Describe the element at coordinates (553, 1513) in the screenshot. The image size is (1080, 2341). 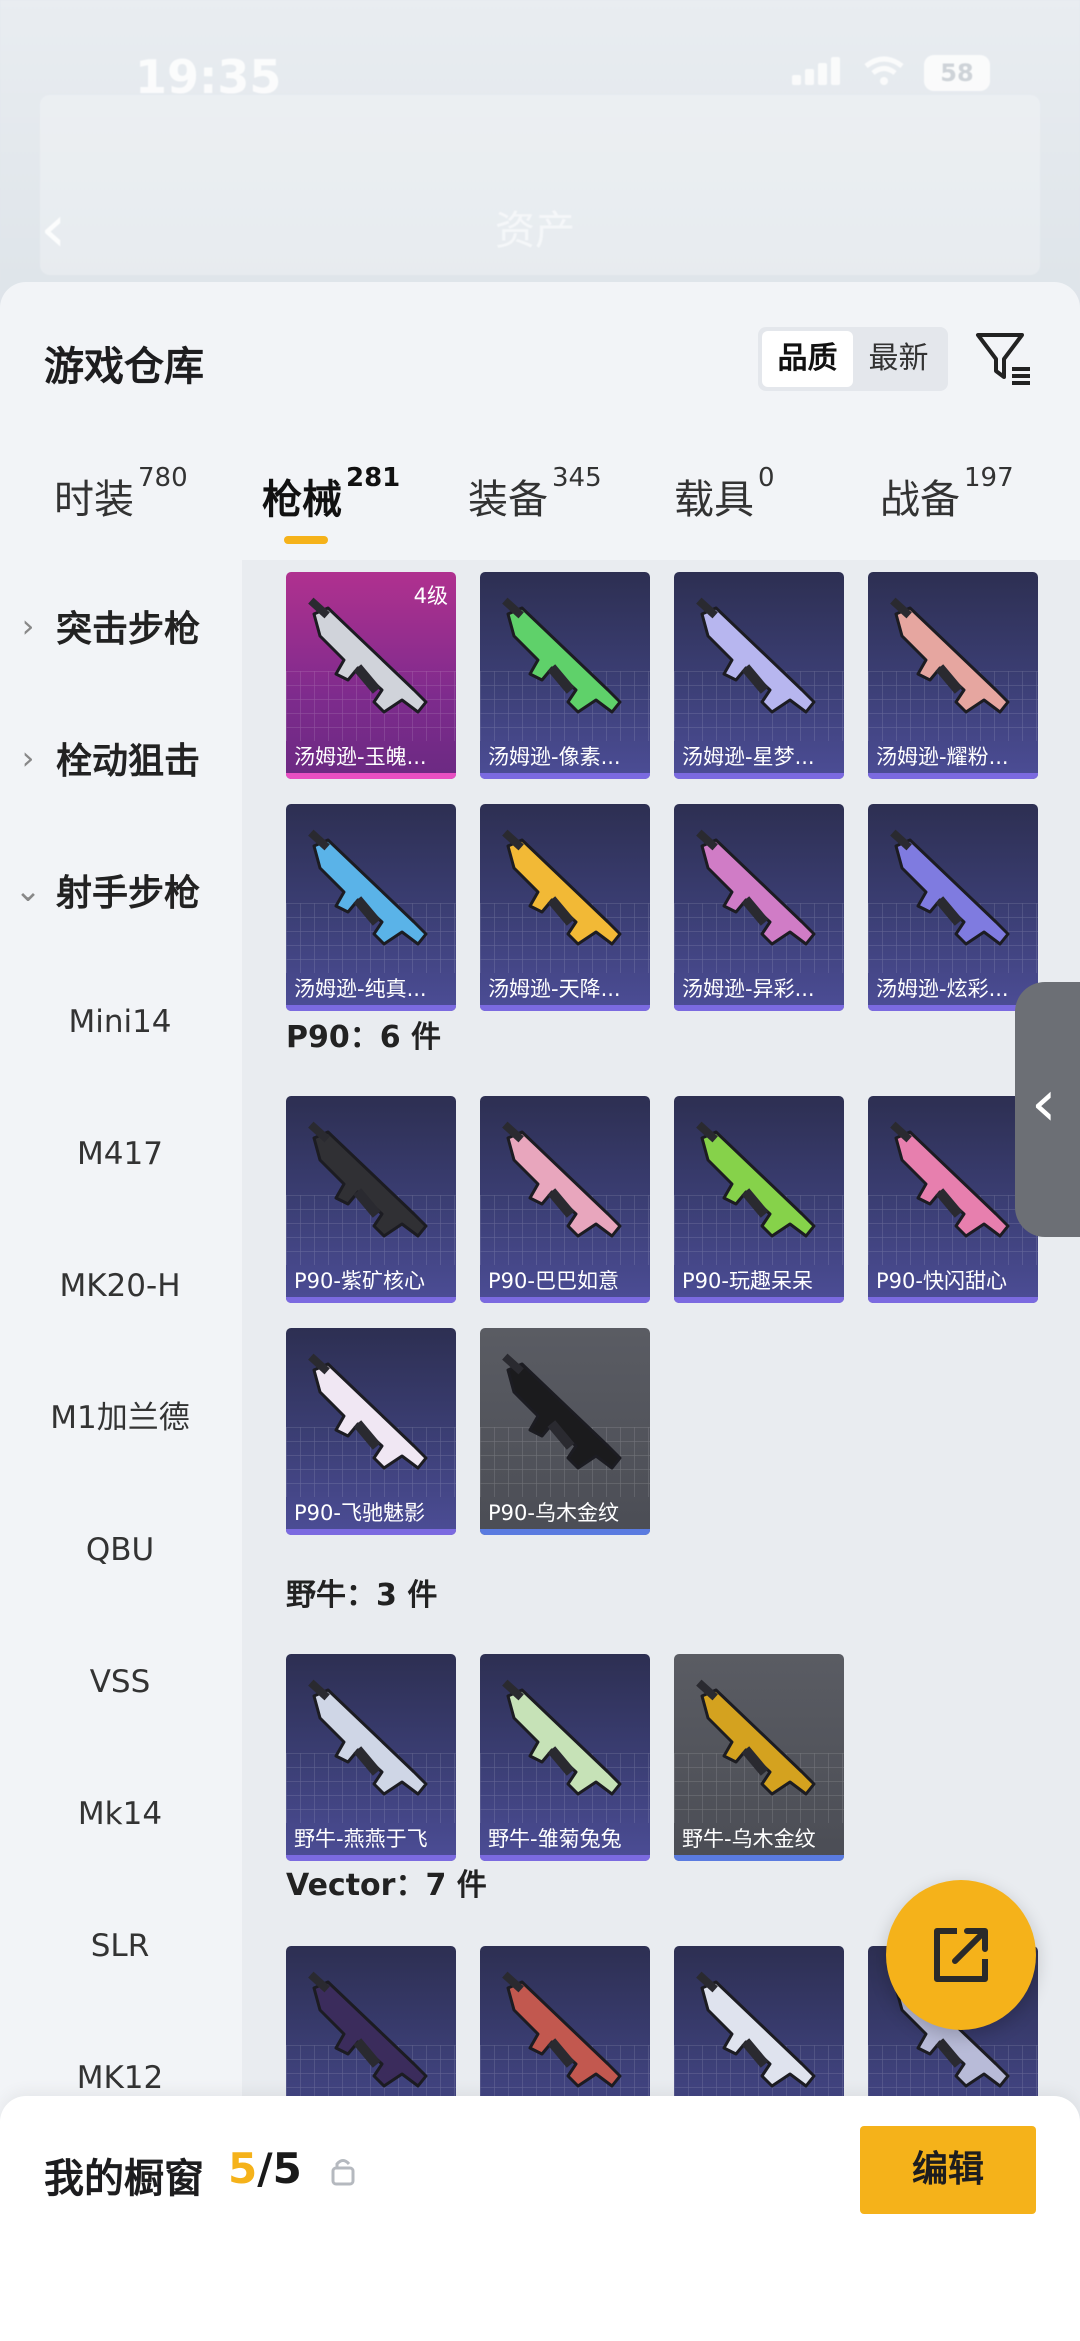
I see `skin-name: P90-乌木金纹` at that location.